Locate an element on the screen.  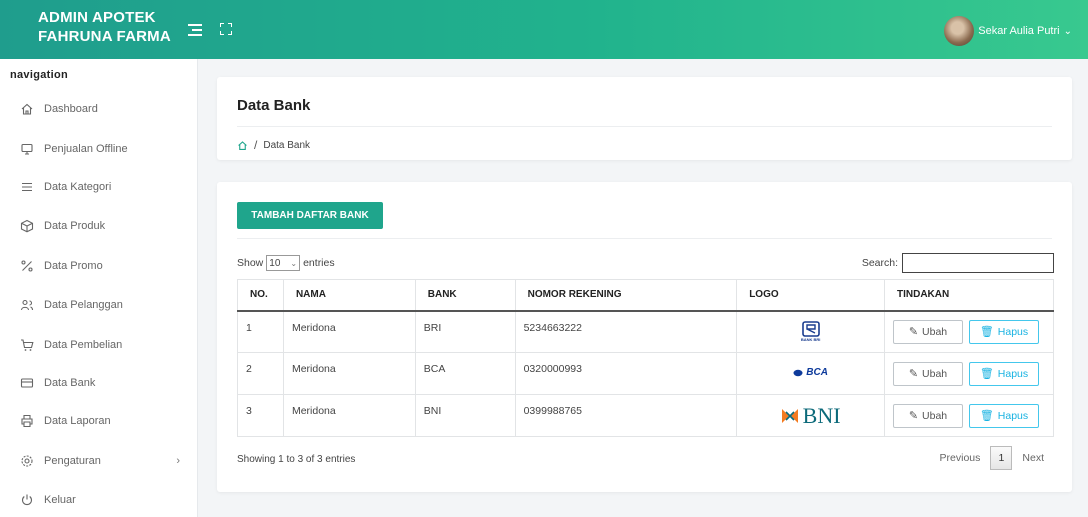
sidebar-item-data-laporan: Data Laporan is located at coordinates (105, 421).